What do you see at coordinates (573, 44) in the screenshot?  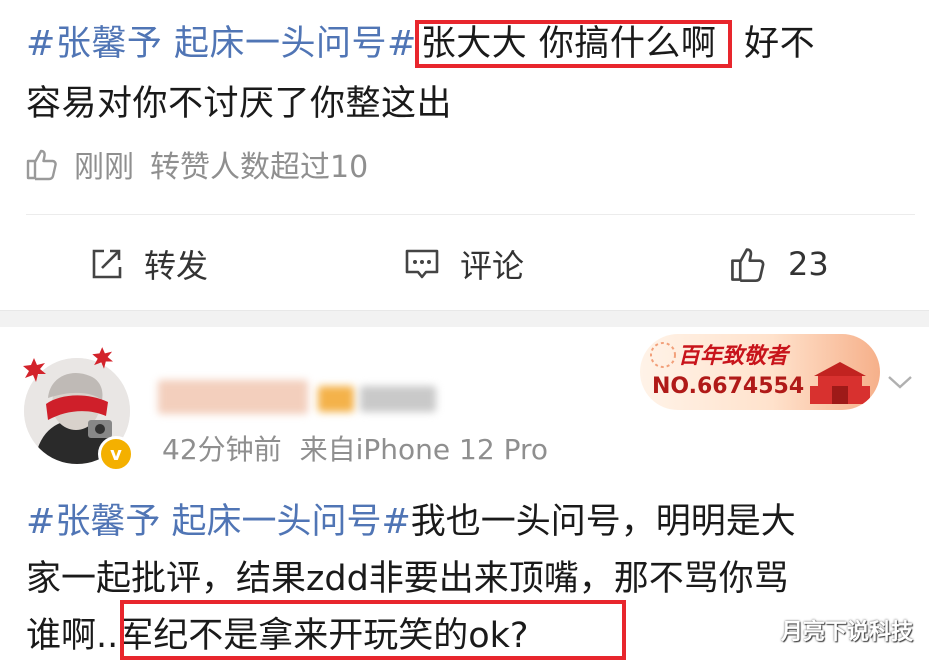 I see `highlighted-text: 张大大 你搞什么啊` at bounding box center [573, 44].